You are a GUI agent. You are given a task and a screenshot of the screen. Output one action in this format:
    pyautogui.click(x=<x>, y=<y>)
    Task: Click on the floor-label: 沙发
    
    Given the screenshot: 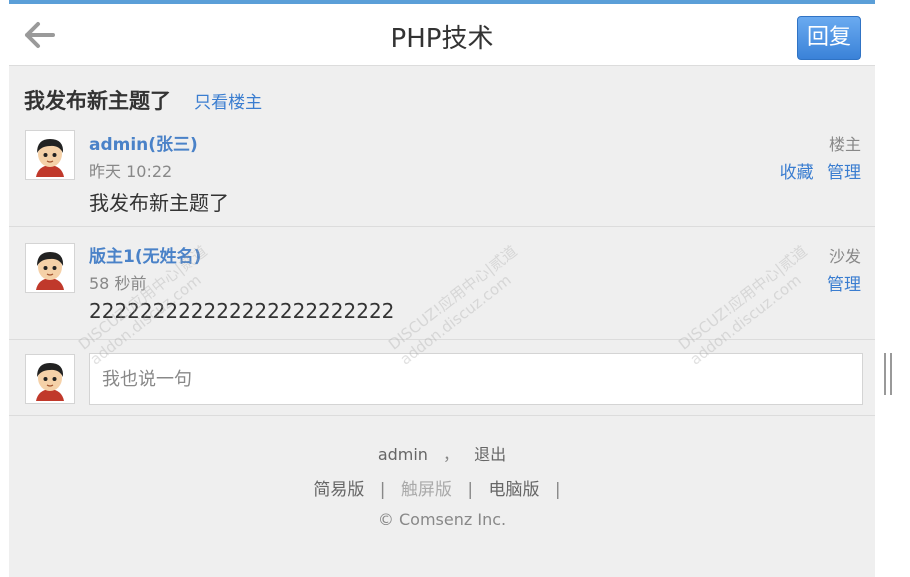 What is the action you would take?
    pyautogui.click(x=844, y=256)
    